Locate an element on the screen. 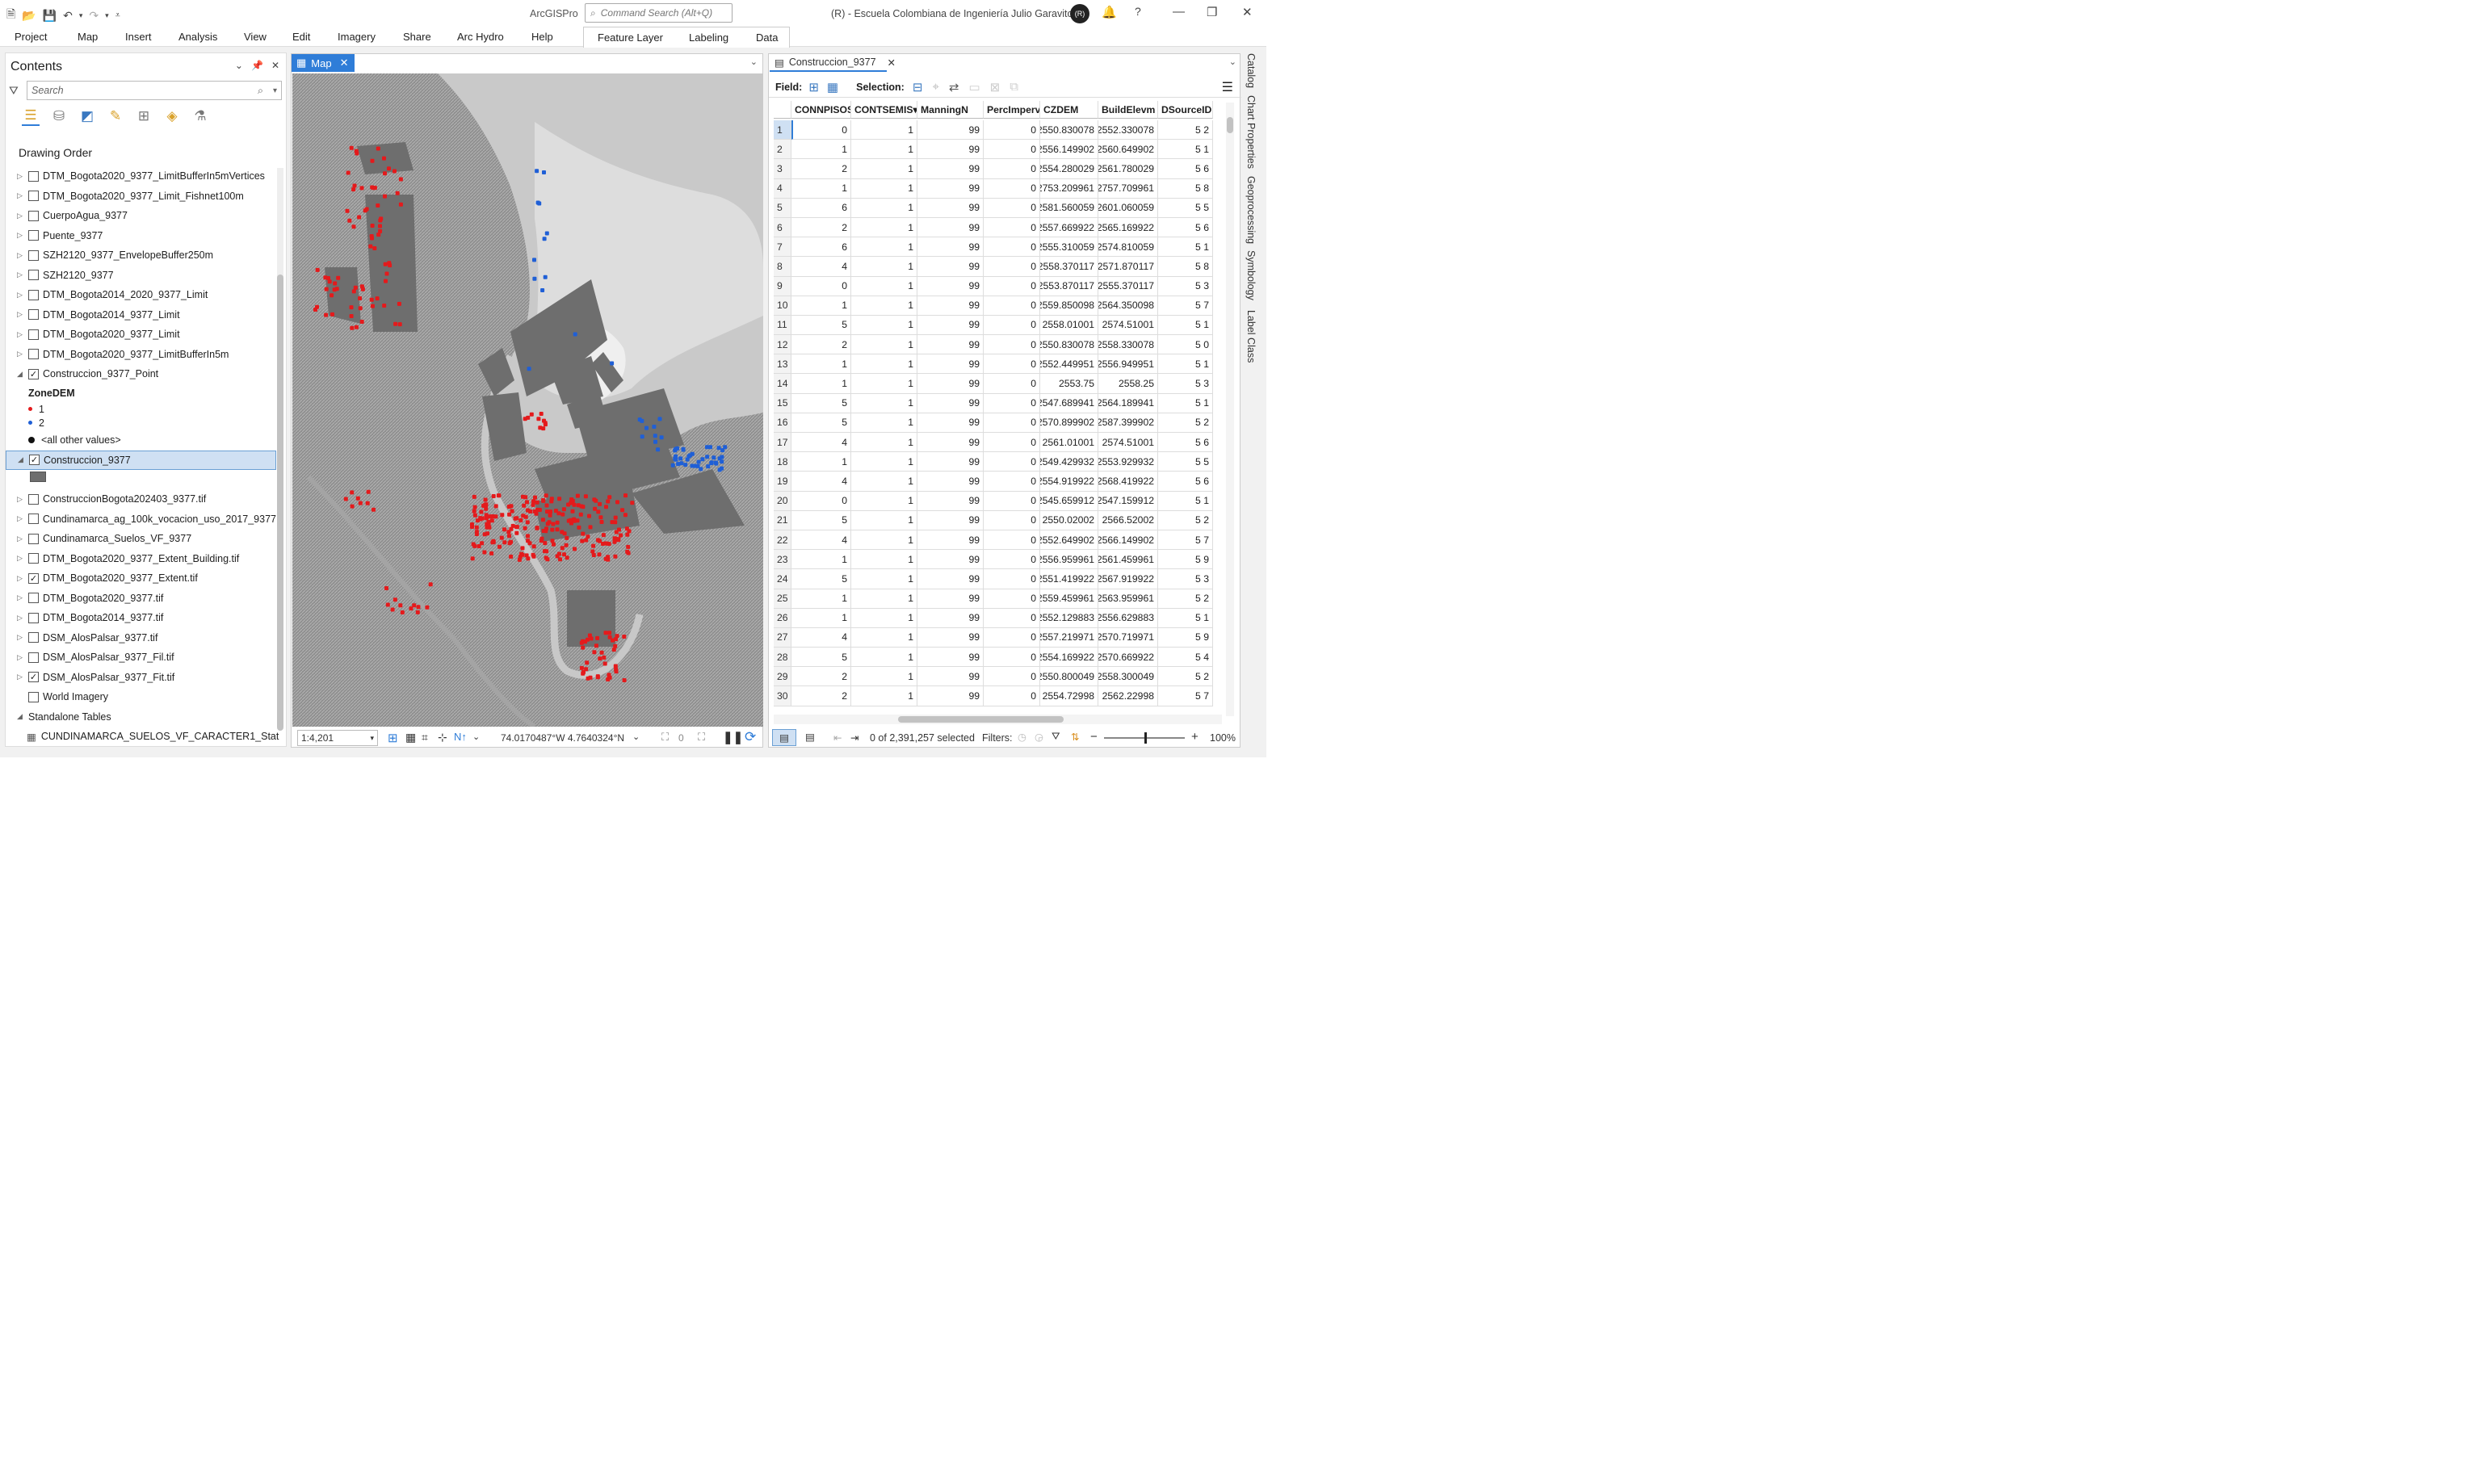  table-cell: 2556.149902 is located at coordinates (1069, 150).